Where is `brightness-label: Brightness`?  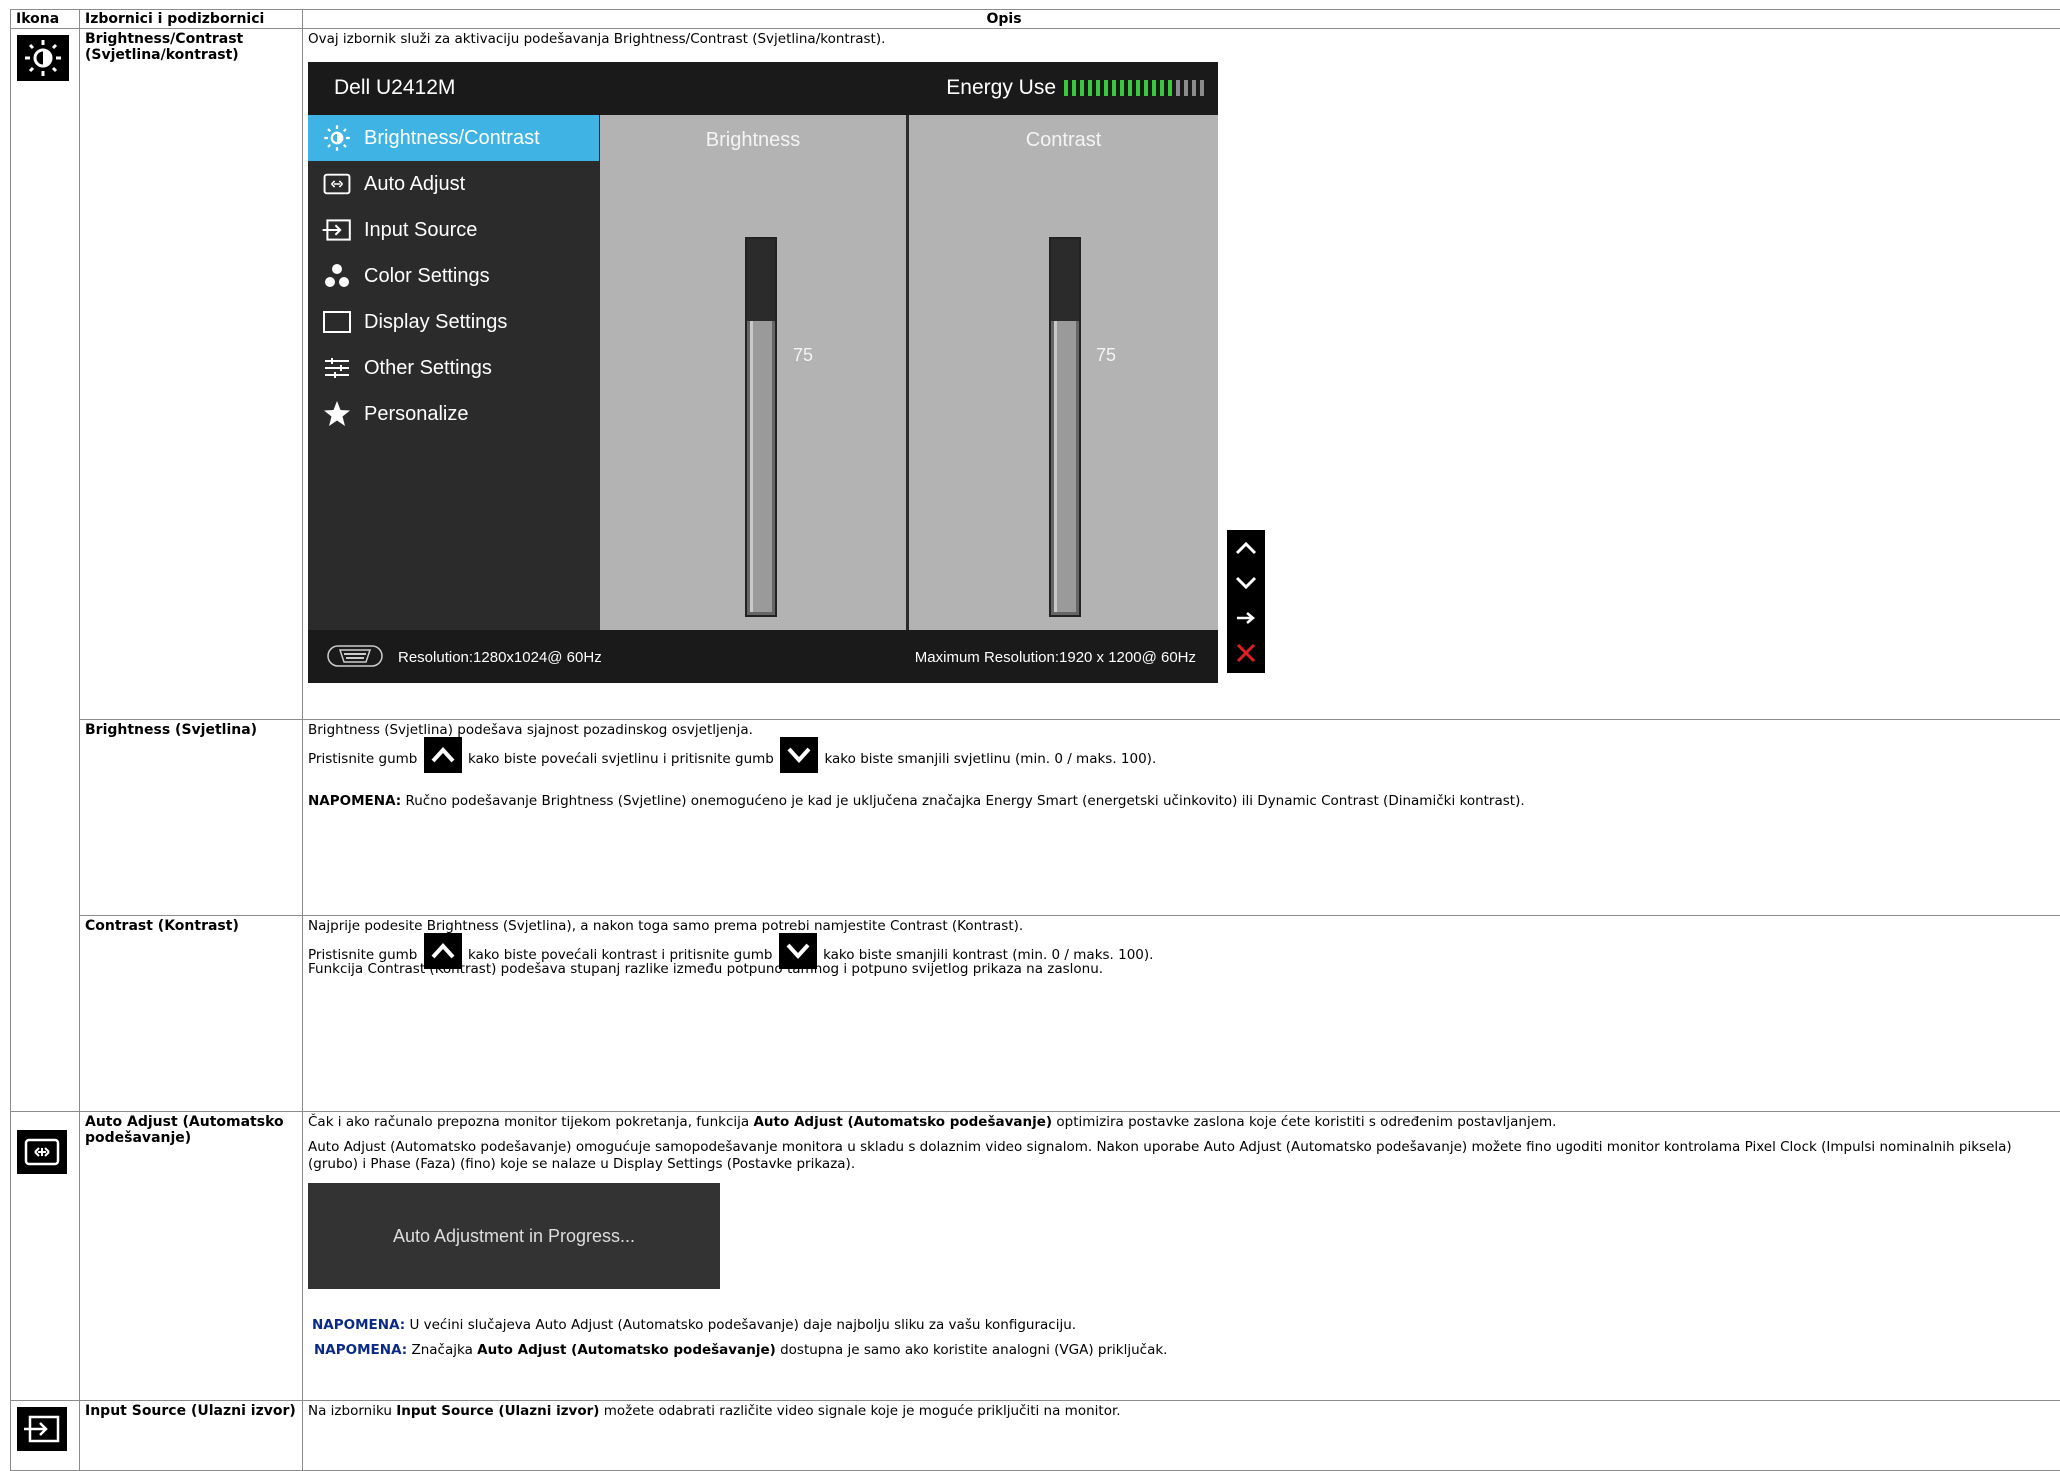 brightness-label: Brightness is located at coordinates (753, 140).